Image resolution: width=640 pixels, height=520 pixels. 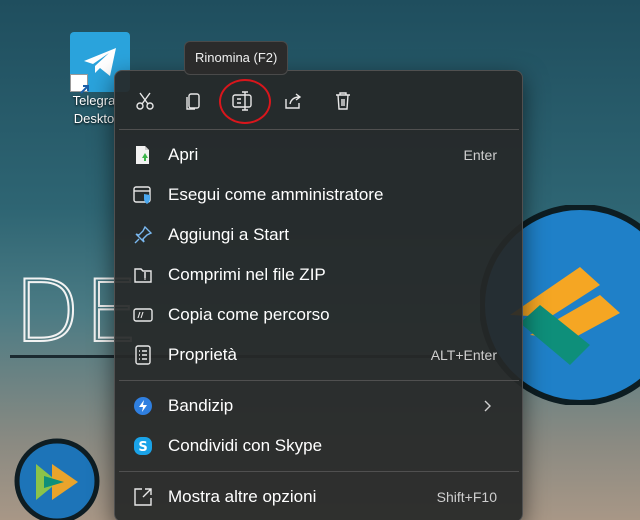 What do you see at coordinates (143, 155) in the screenshot?
I see `open-file-icon` at bounding box center [143, 155].